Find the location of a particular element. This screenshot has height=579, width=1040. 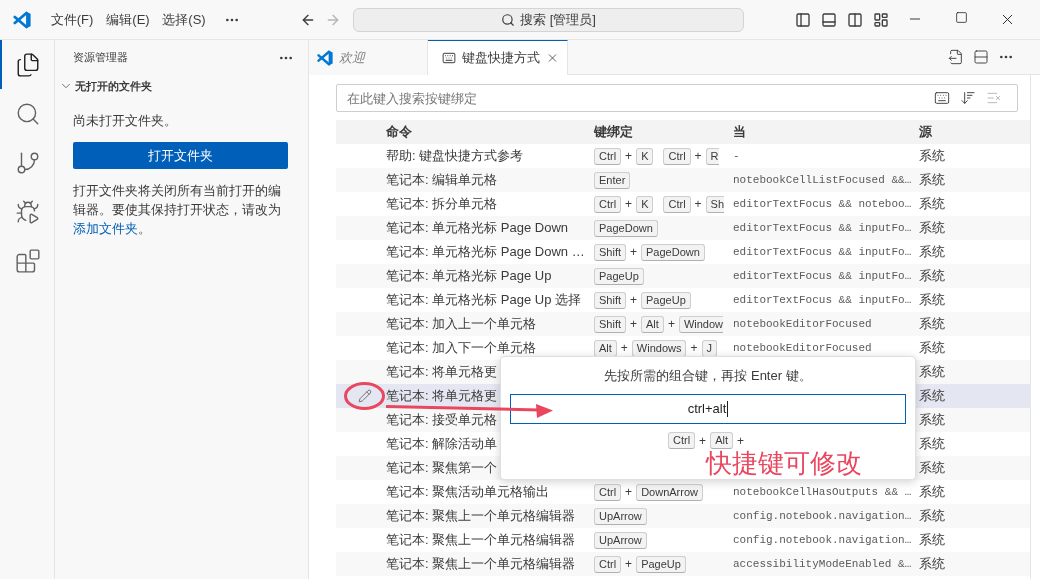

command-name: 笔记本: 单元格光标 Page Up 选择 is located at coordinates (484, 300).